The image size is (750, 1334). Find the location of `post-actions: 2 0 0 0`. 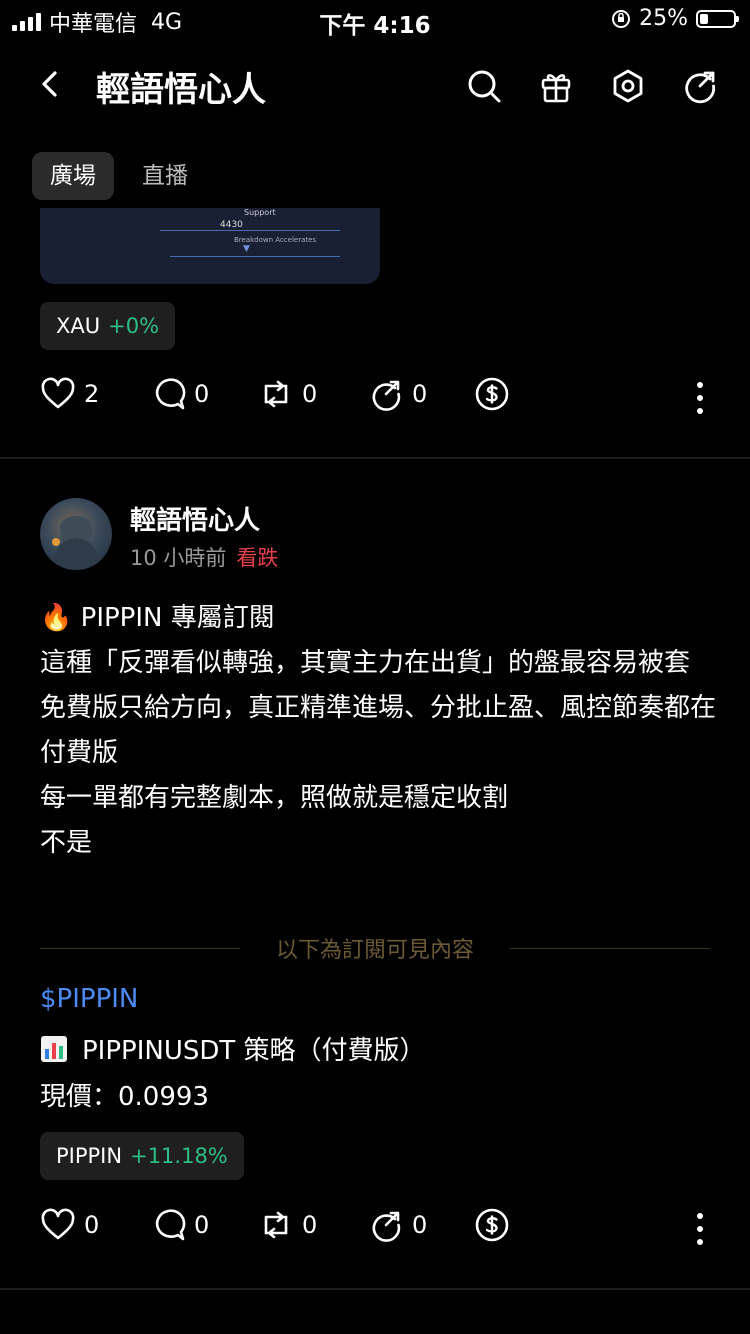

post-actions: 2 0 0 0 is located at coordinates (380, 398).